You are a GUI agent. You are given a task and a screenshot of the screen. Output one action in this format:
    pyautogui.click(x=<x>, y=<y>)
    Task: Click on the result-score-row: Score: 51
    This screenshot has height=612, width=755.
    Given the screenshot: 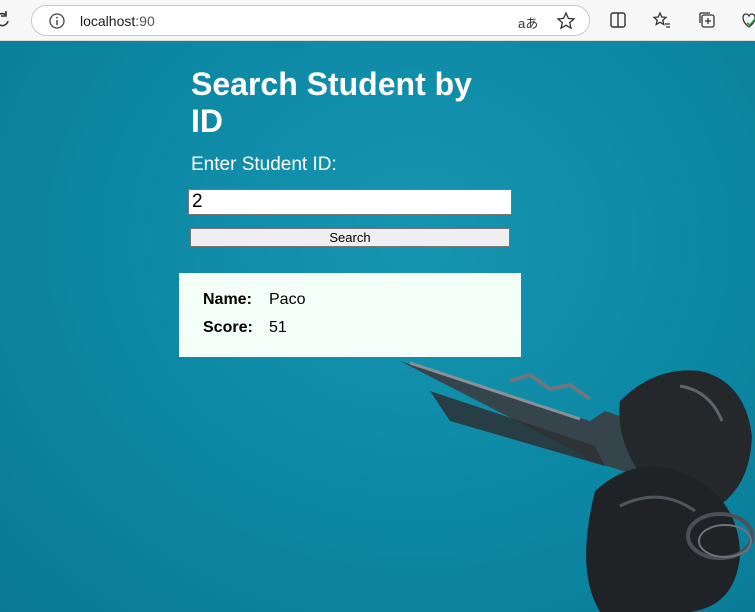 What is the action you would take?
    pyautogui.click(x=245, y=328)
    